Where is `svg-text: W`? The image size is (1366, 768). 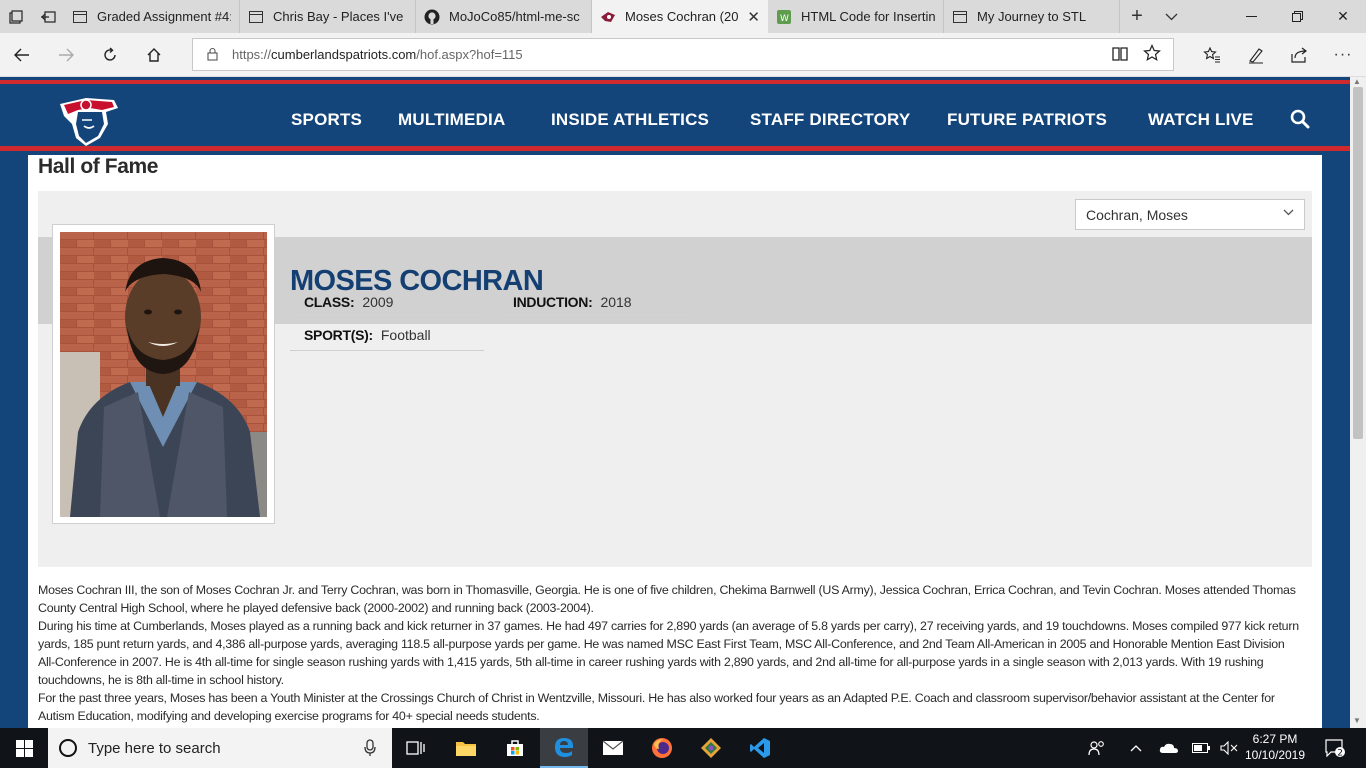 svg-text: W is located at coordinates (784, 19).